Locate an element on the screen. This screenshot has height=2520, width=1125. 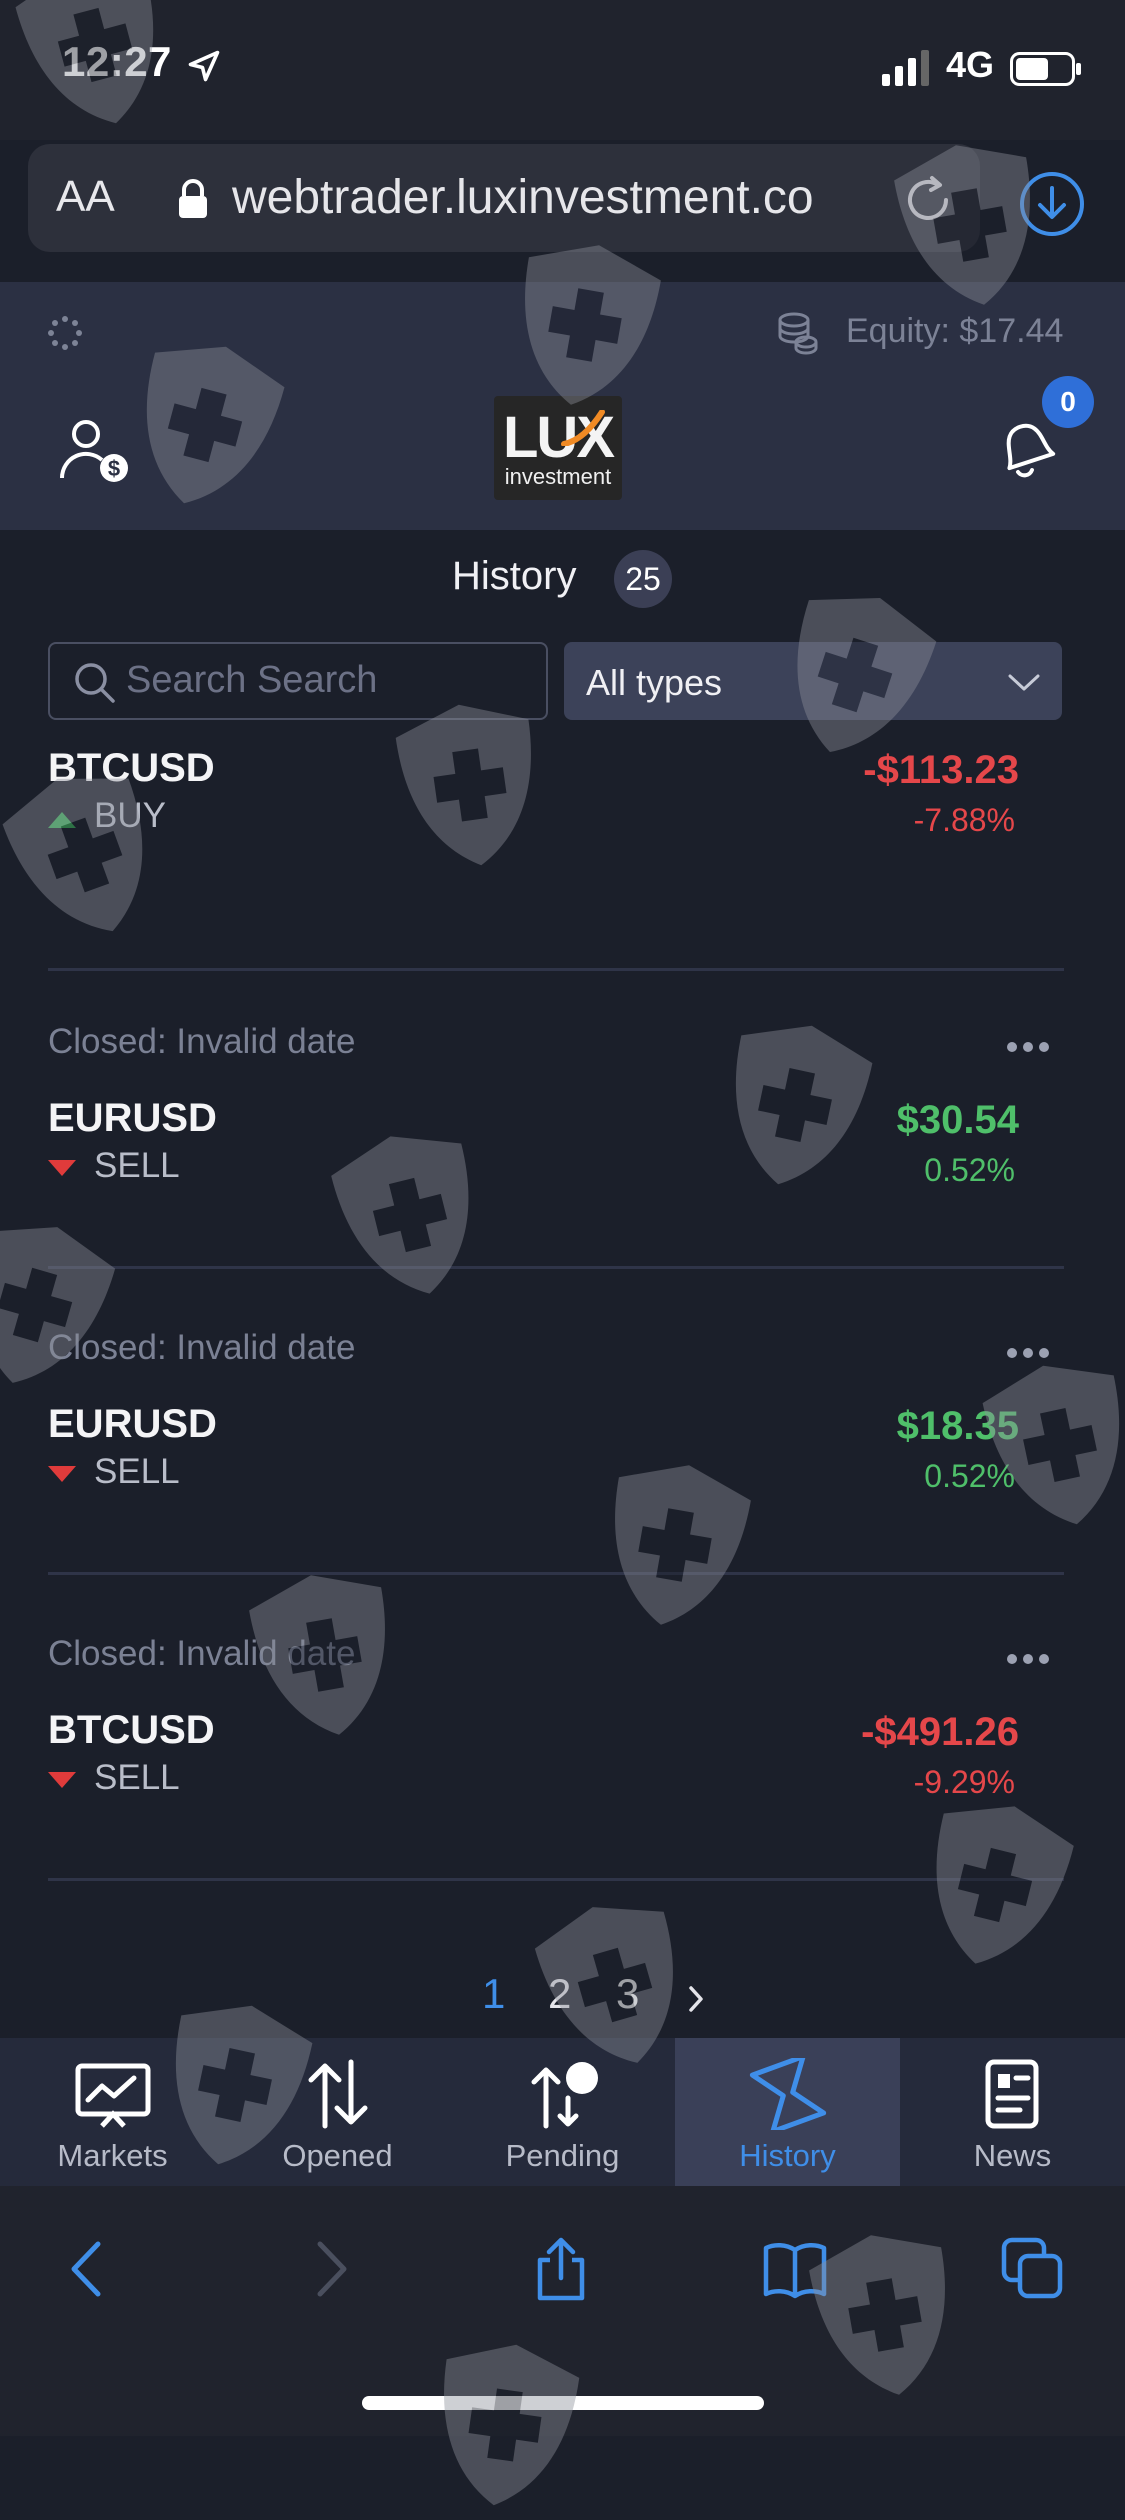
loading-spinner-icon is located at coordinates (65, 333).